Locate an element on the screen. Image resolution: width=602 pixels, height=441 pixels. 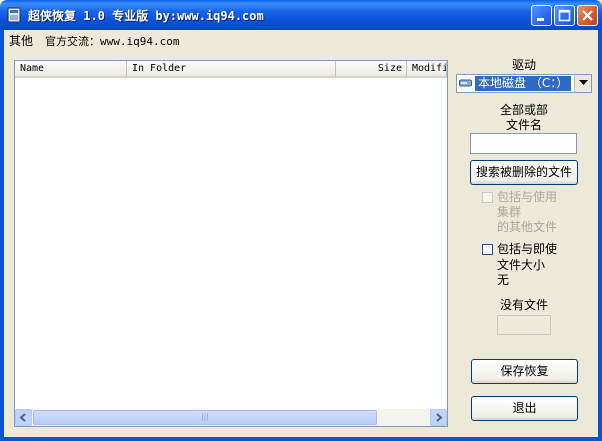
window-frame-bottom is located at coordinates (301, 439).